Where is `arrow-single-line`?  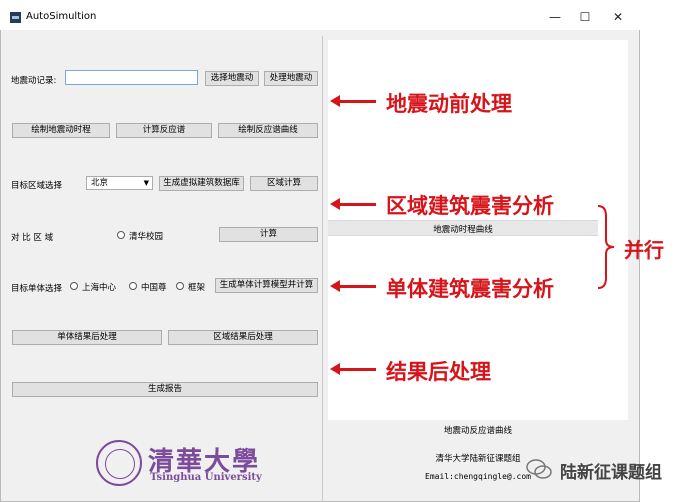
arrow-single-line is located at coordinates (357, 286).